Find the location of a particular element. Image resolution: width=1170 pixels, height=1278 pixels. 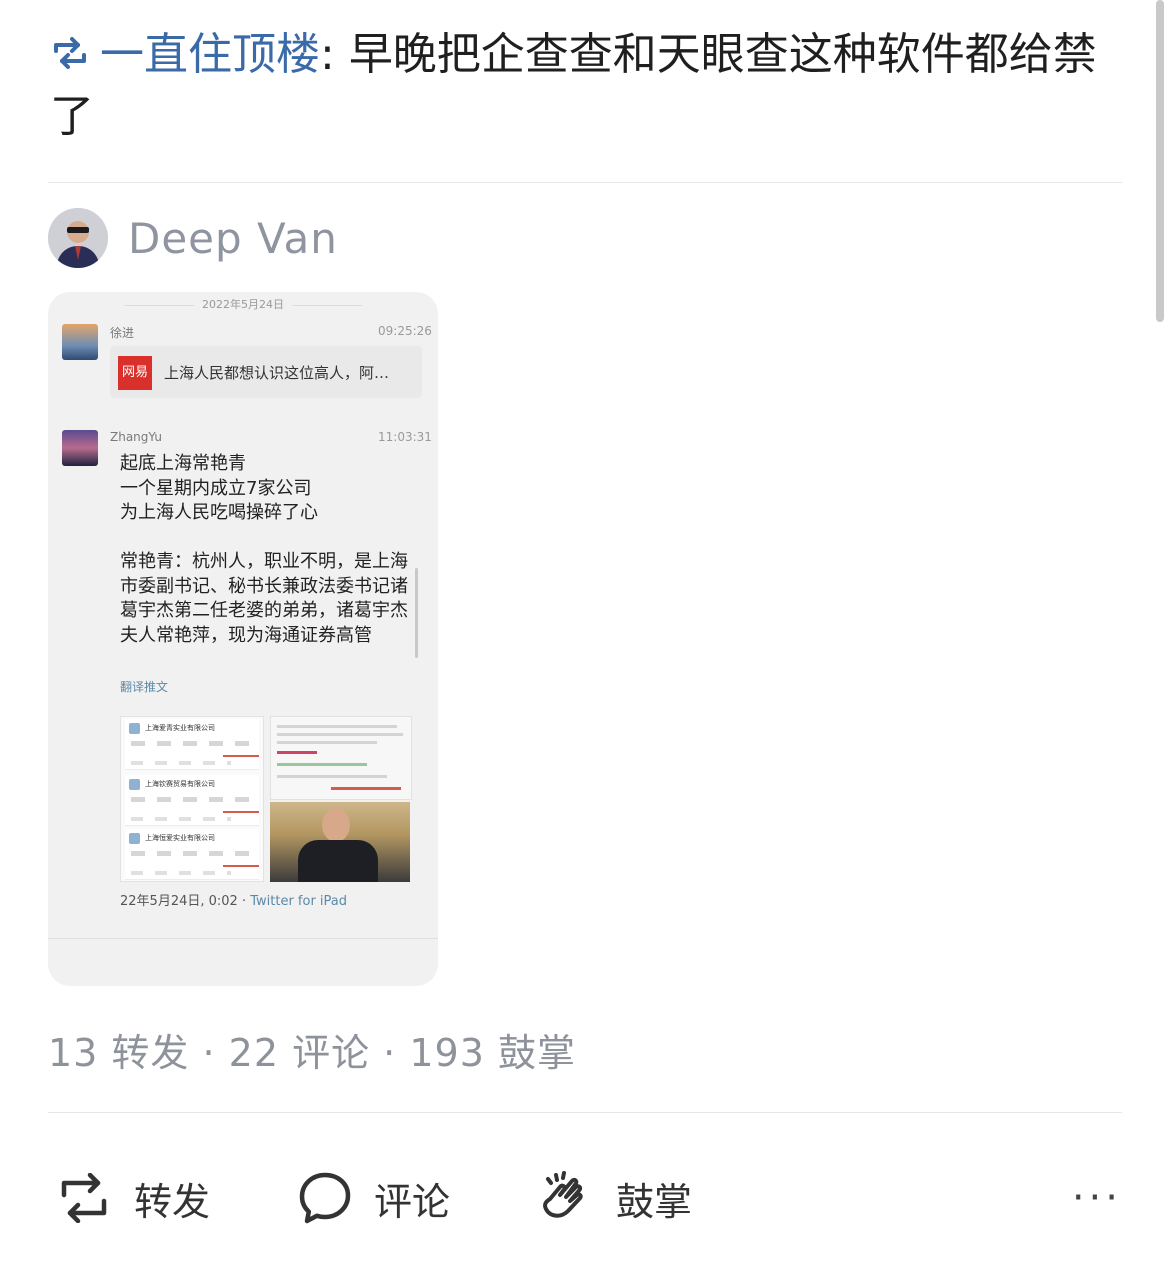

more-options-icon: ··· is located at coordinates (1097, 1198).